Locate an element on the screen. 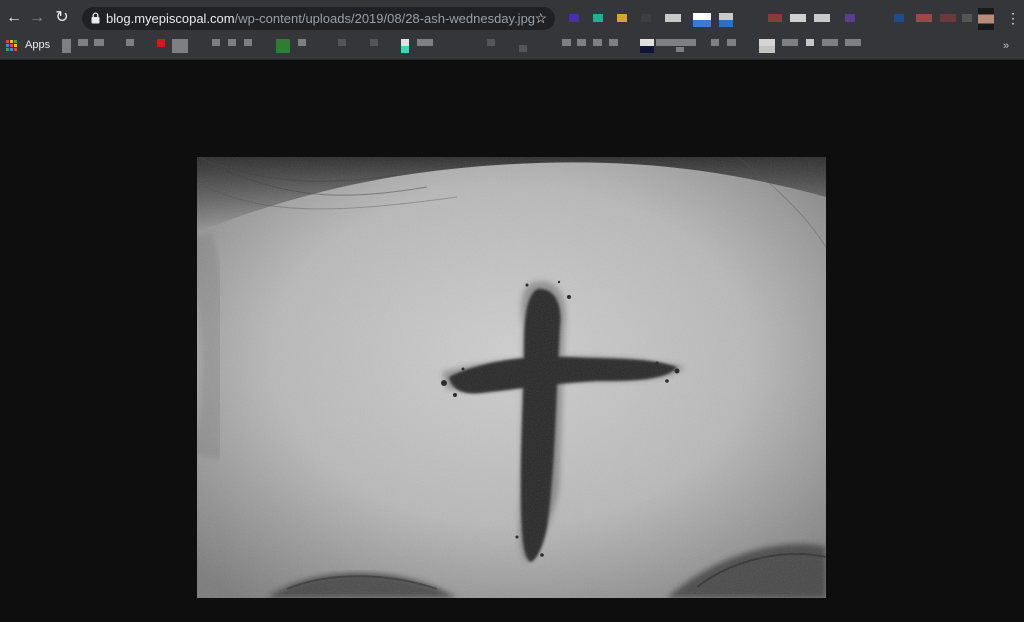 The width and height of the screenshot is (1024, 622). apps-label: Apps is located at coordinates (38, 45).